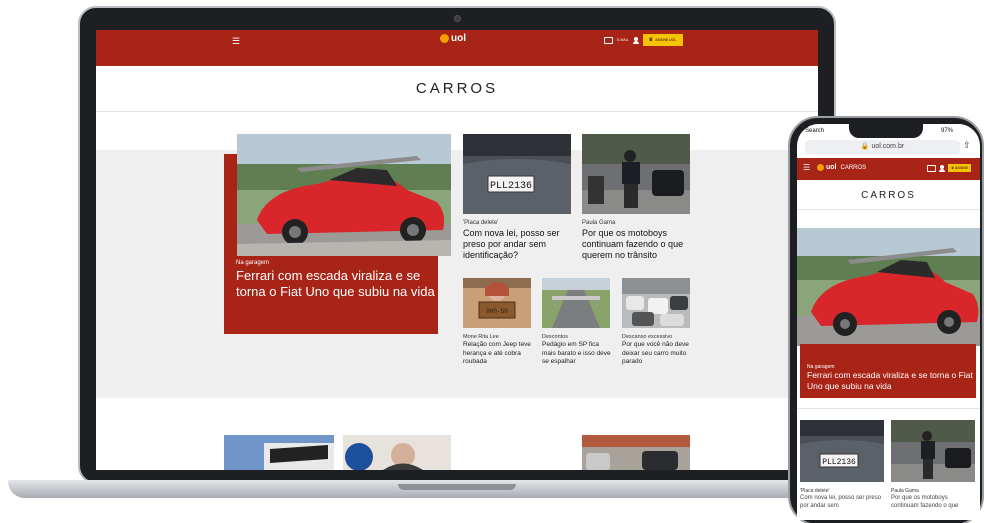 This screenshot has height=523, width=984. I want to click on small-card-image-carro-parado, so click(656, 303).